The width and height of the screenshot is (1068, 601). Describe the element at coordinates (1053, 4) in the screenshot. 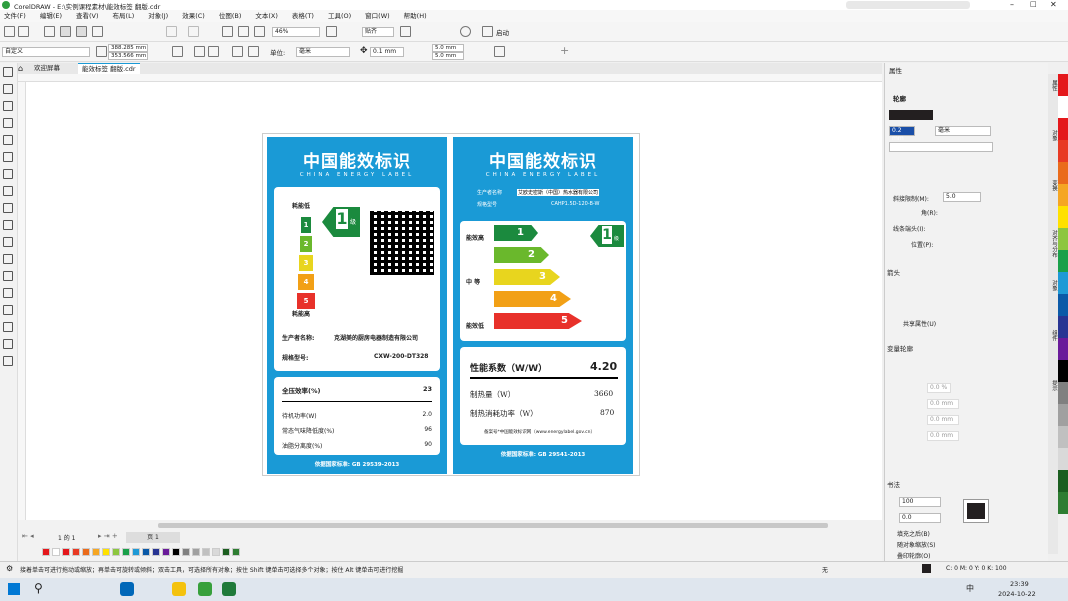

I see `close-icon: ✕` at that location.